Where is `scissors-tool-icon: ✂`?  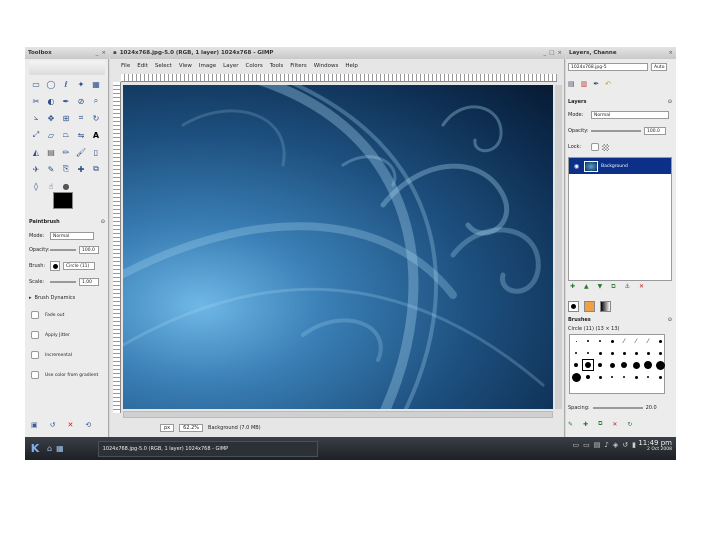
scissors-tool-icon: ✂ is located at coordinates (36, 101).